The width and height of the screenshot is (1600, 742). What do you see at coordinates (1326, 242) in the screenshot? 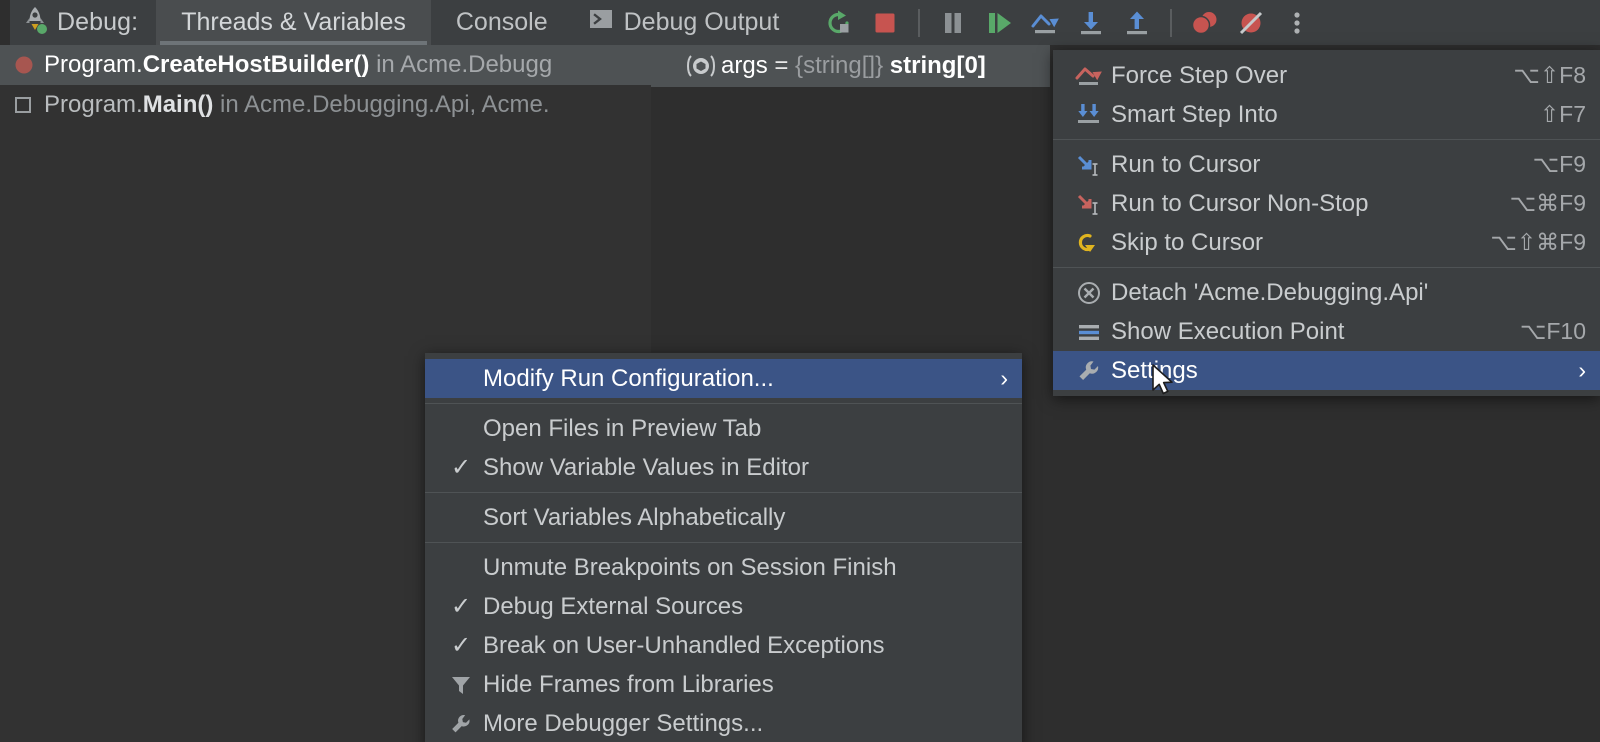
I see `menu-item-skip-to-cursor: Skip to Cursor ⌥⇧⌘F9` at bounding box center [1326, 242].